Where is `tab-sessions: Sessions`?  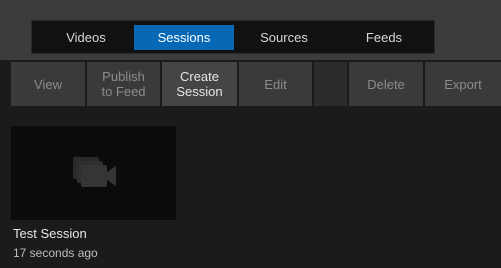 tab-sessions: Sessions is located at coordinates (184, 37).